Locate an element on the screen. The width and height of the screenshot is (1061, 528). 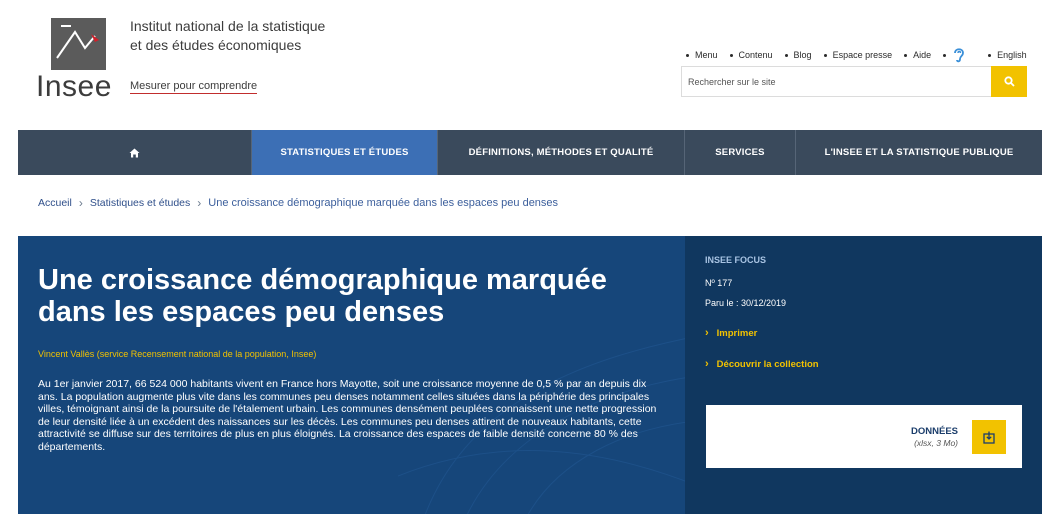
nav-home is located at coordinates (135, 152).